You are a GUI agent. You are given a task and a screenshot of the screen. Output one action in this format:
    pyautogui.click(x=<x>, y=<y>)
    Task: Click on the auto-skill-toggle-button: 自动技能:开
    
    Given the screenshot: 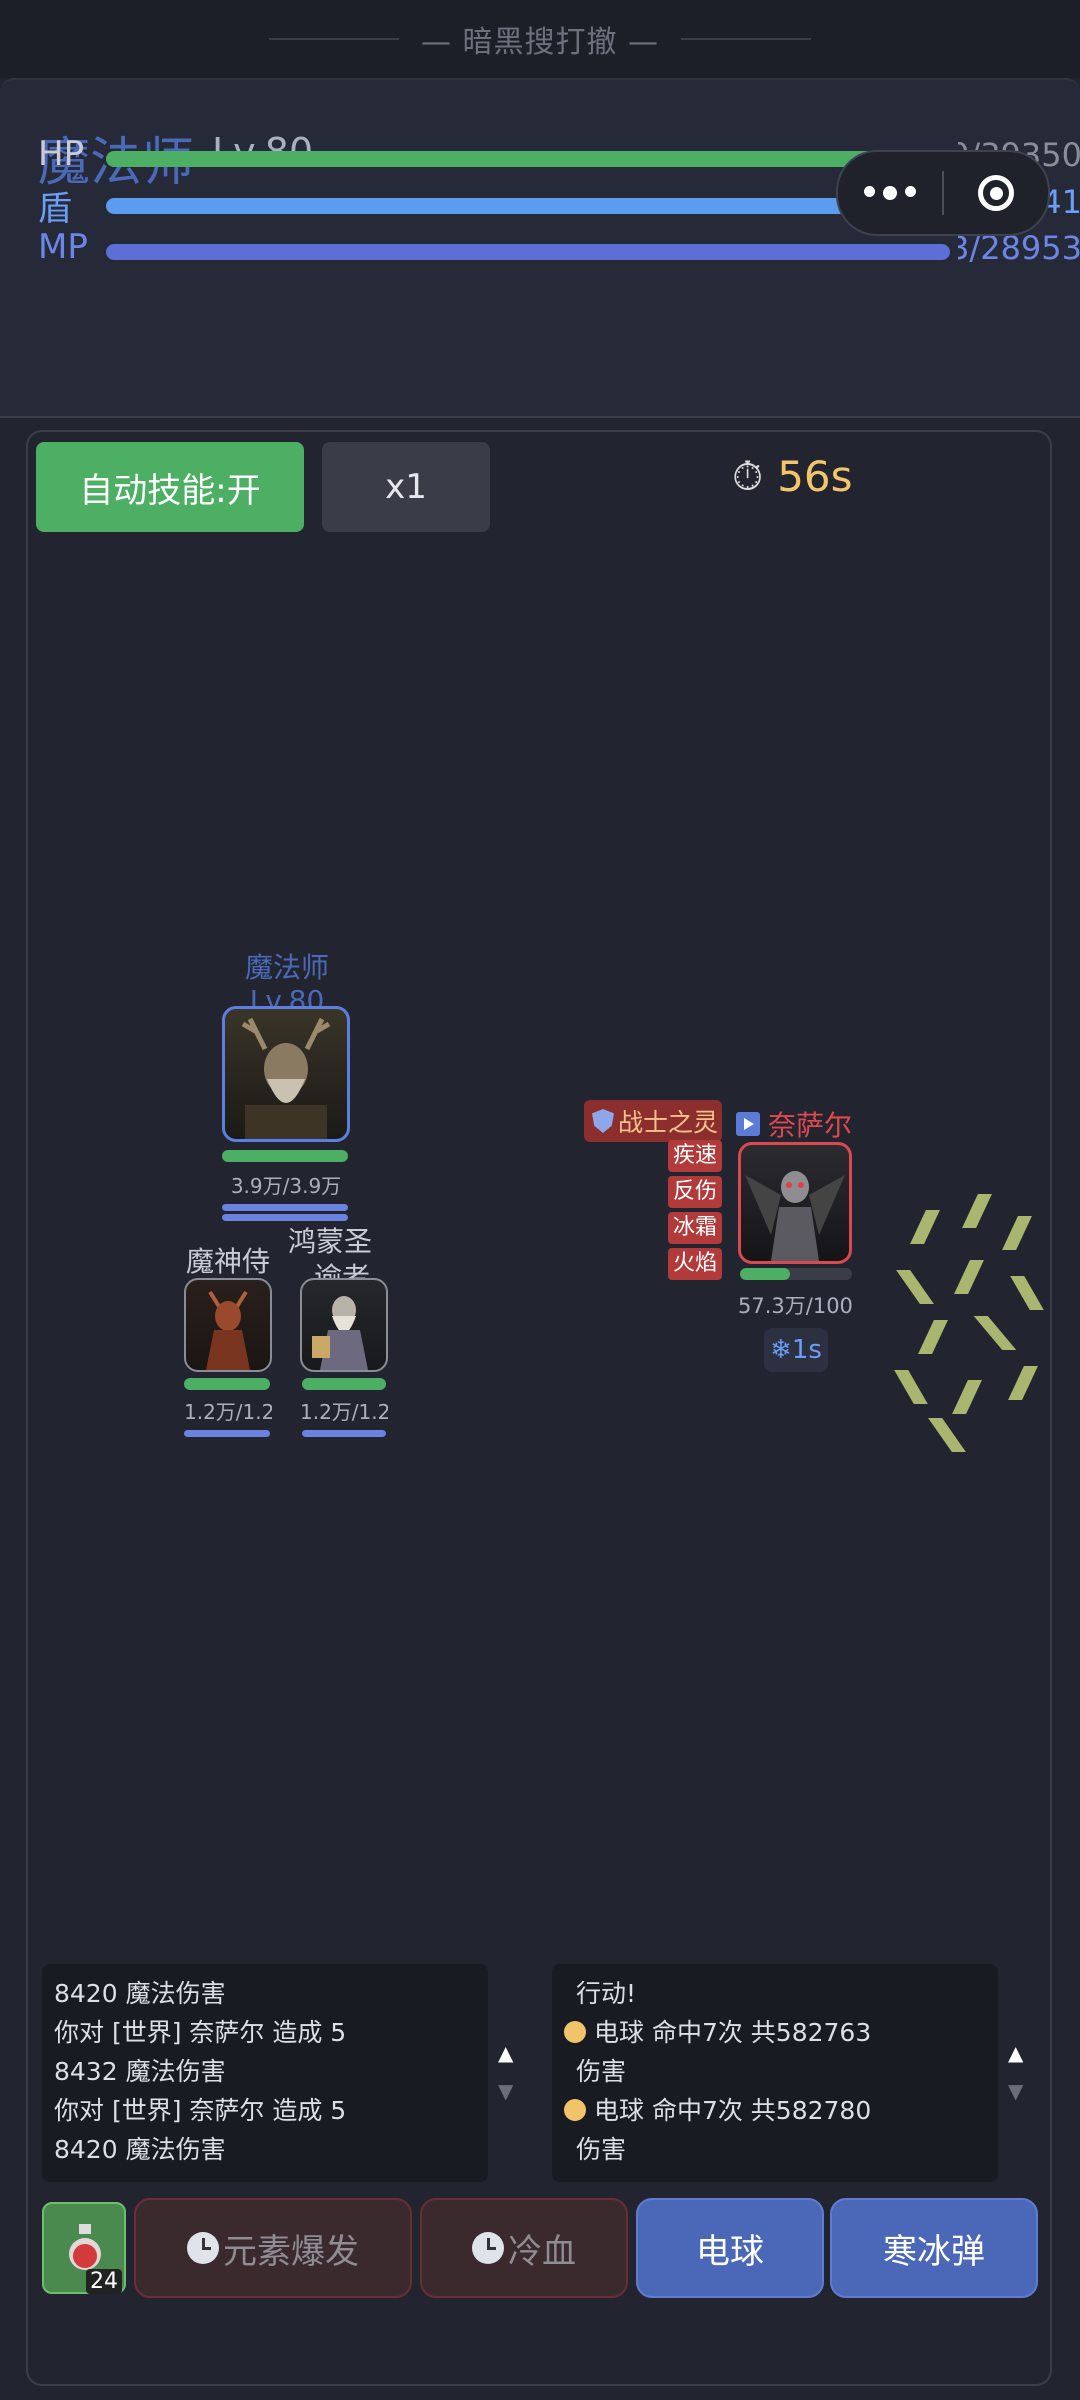 What is the action you would take?
    pyautogui.click(x=170, y=487)
    